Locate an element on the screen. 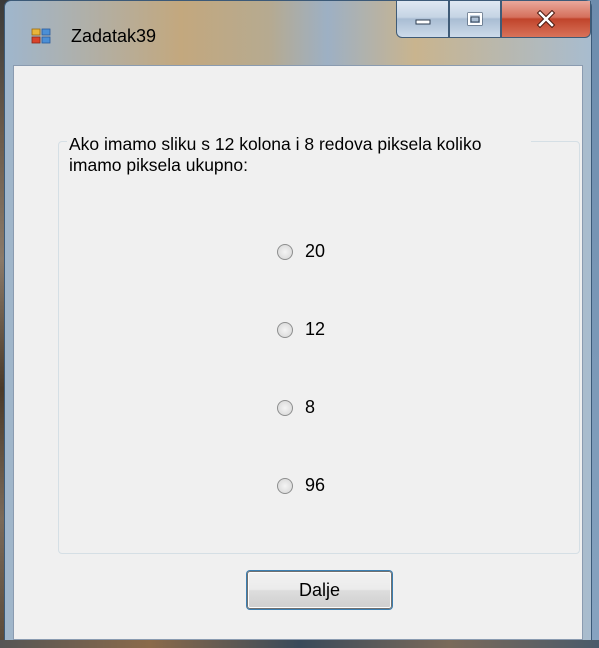 This screenshot has width=599, height=648. maximize-icon is located at coordinates (475, 19).